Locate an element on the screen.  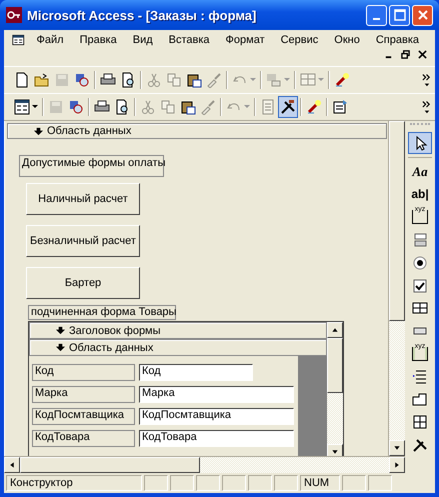
field-label: КодТовара is located at coordinates (83, 438).